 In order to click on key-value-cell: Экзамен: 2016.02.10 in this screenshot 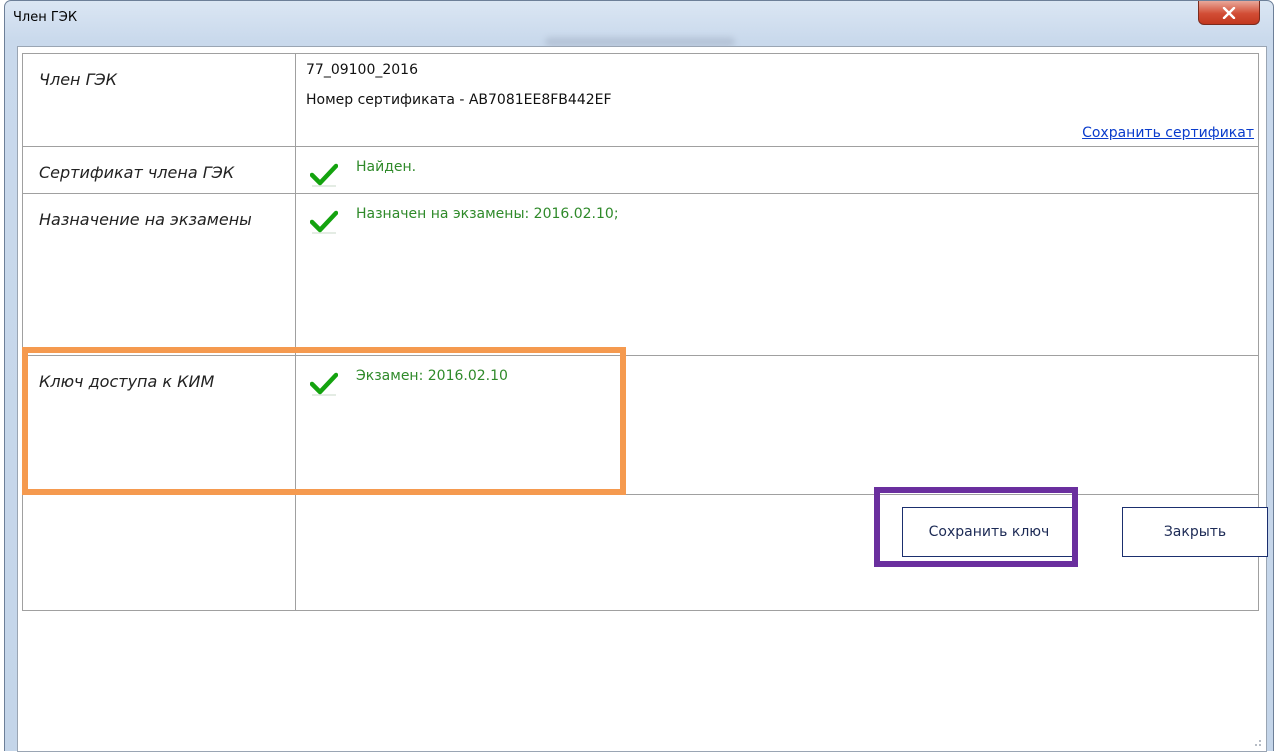, I will do `click(777, 425)`.